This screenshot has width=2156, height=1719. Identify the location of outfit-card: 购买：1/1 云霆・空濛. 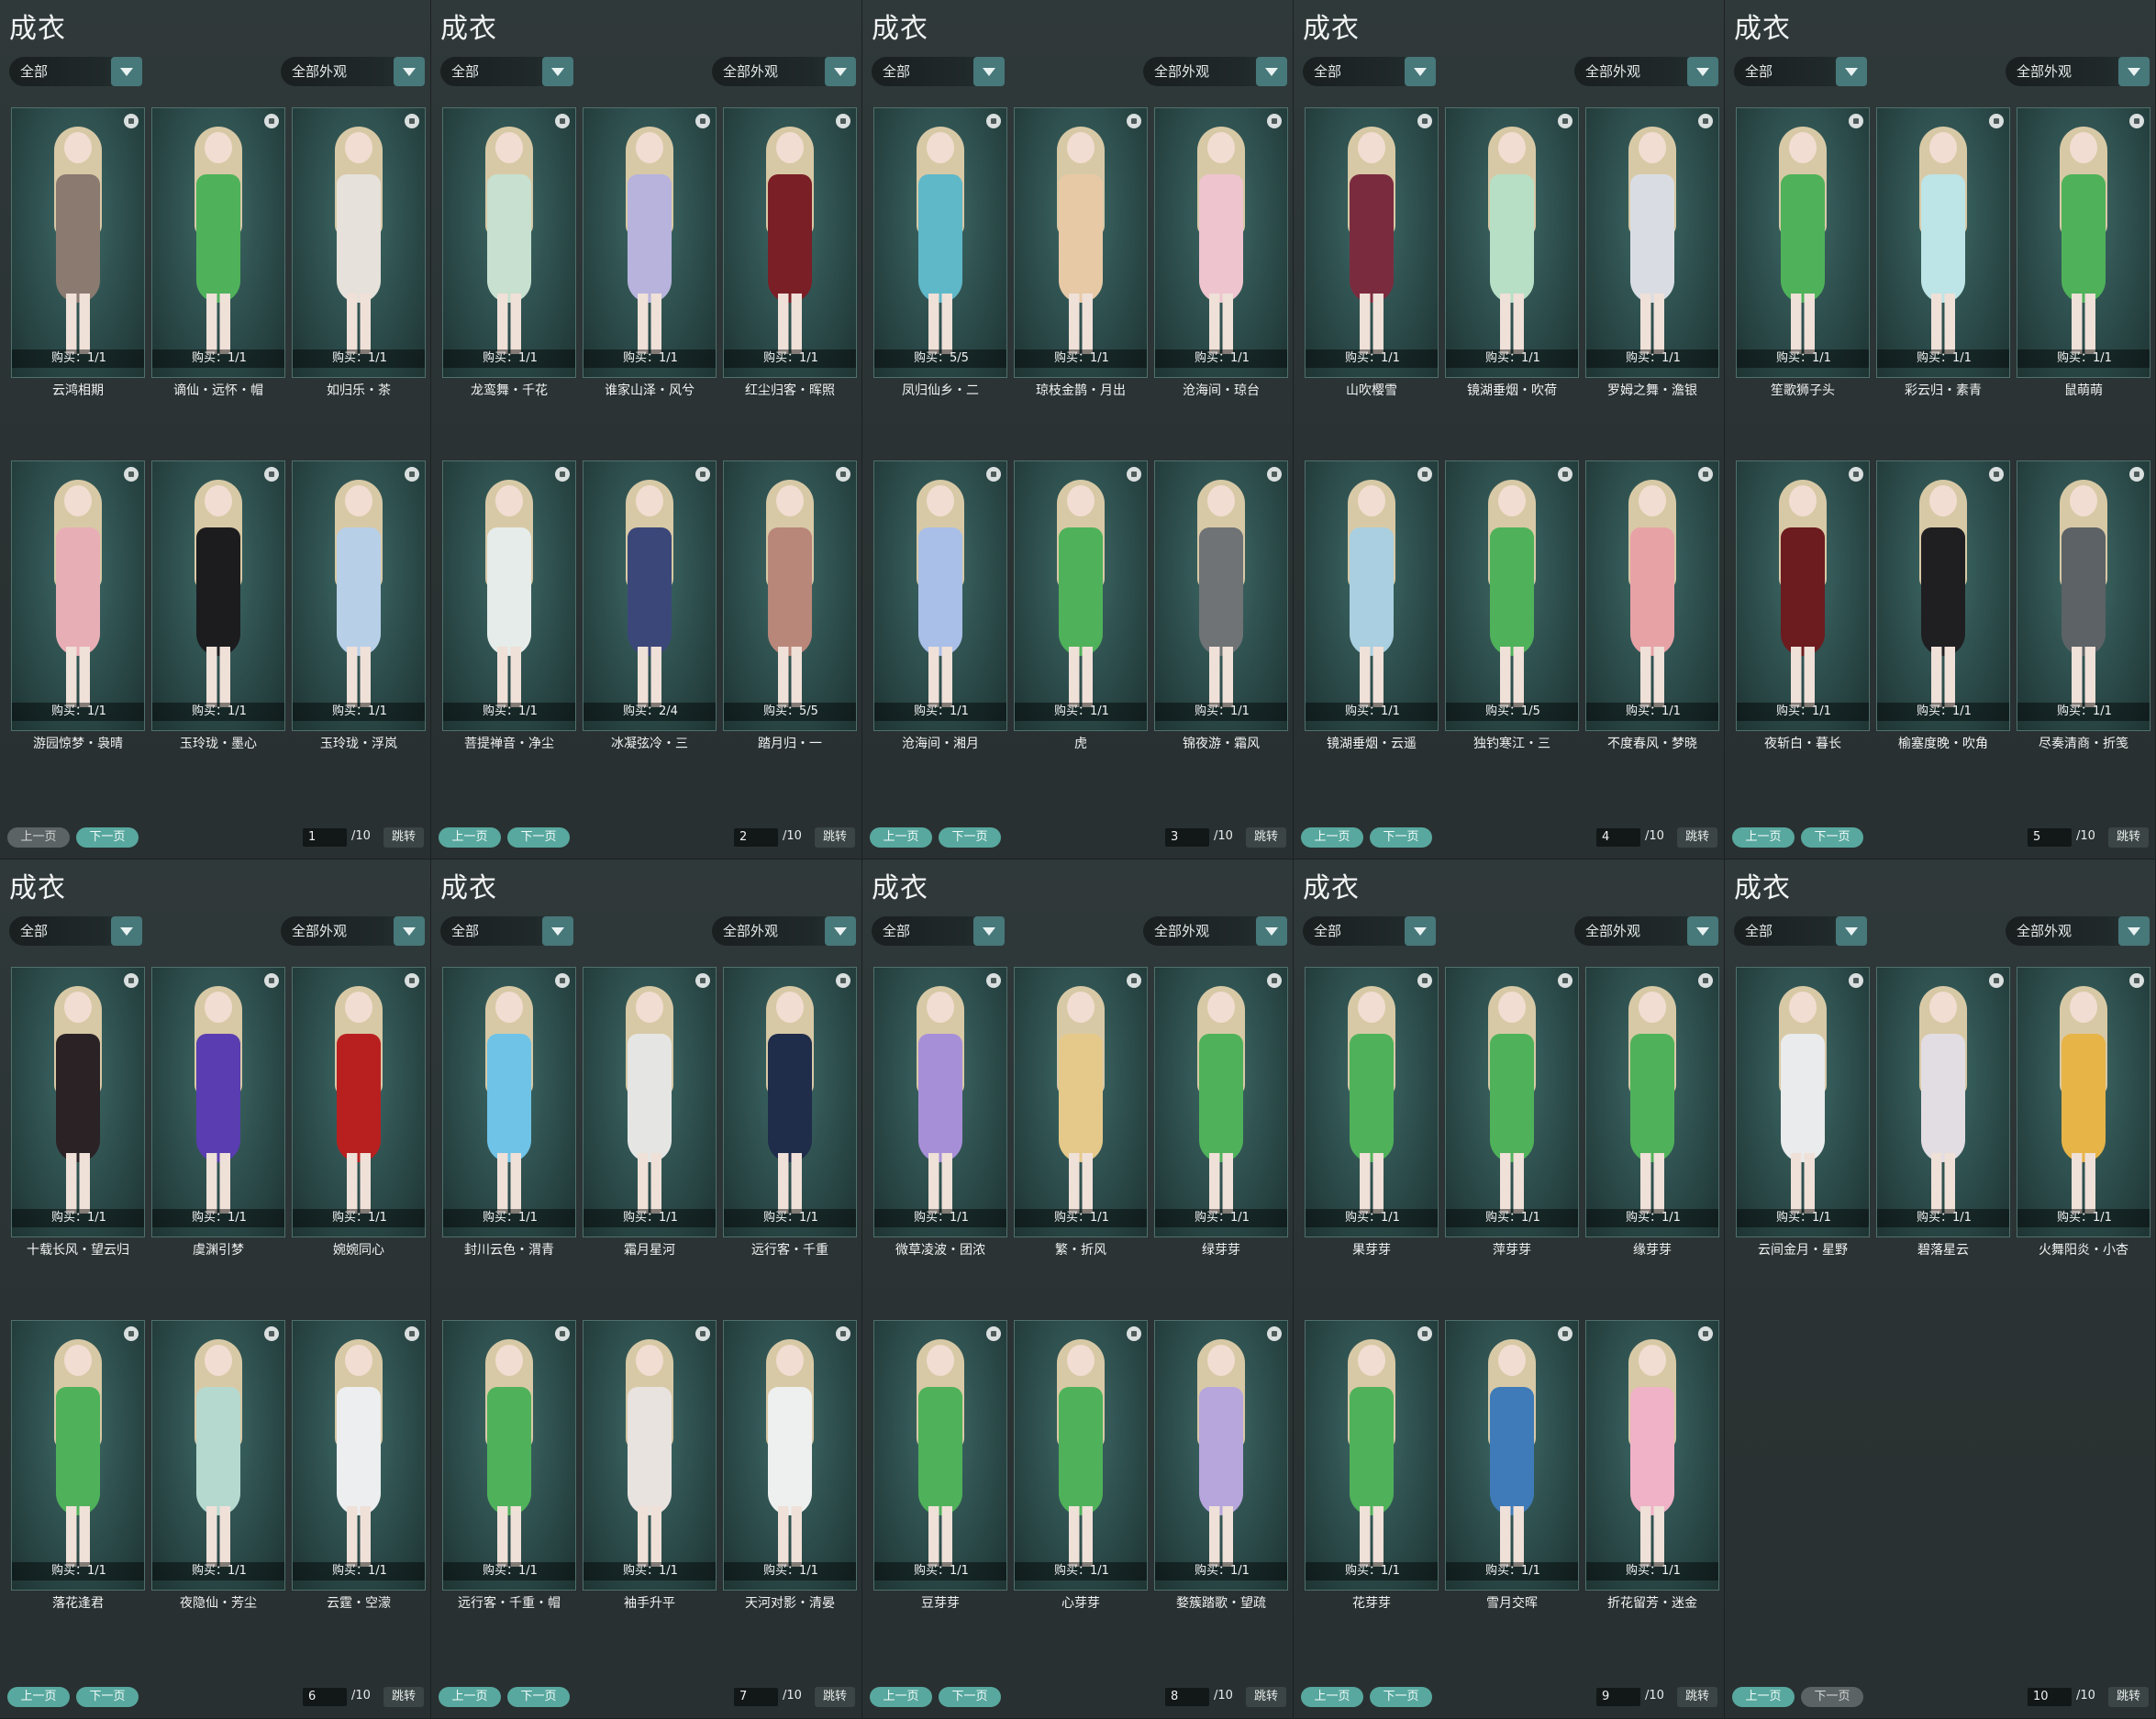
(359, 1465).